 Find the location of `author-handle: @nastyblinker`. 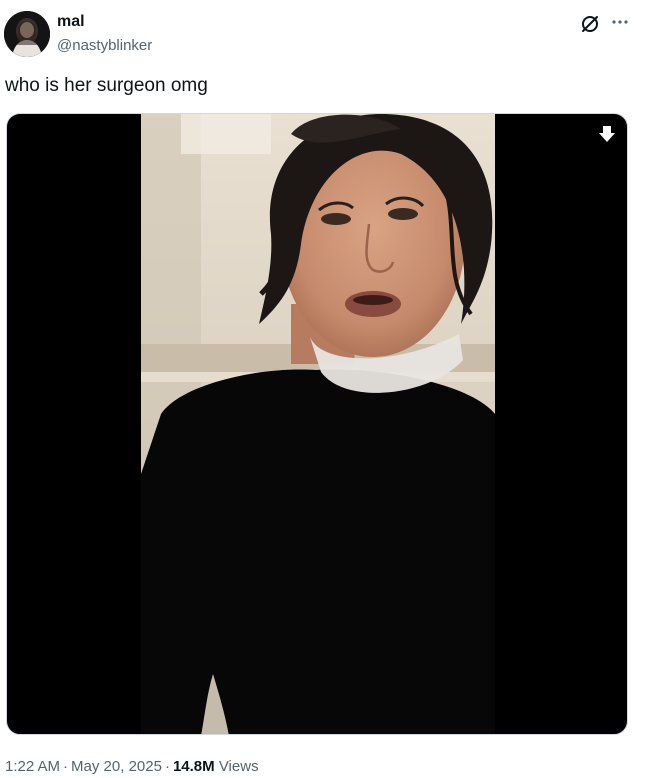

author-handle: @nastyblinker is located at coordinates (104, 45).